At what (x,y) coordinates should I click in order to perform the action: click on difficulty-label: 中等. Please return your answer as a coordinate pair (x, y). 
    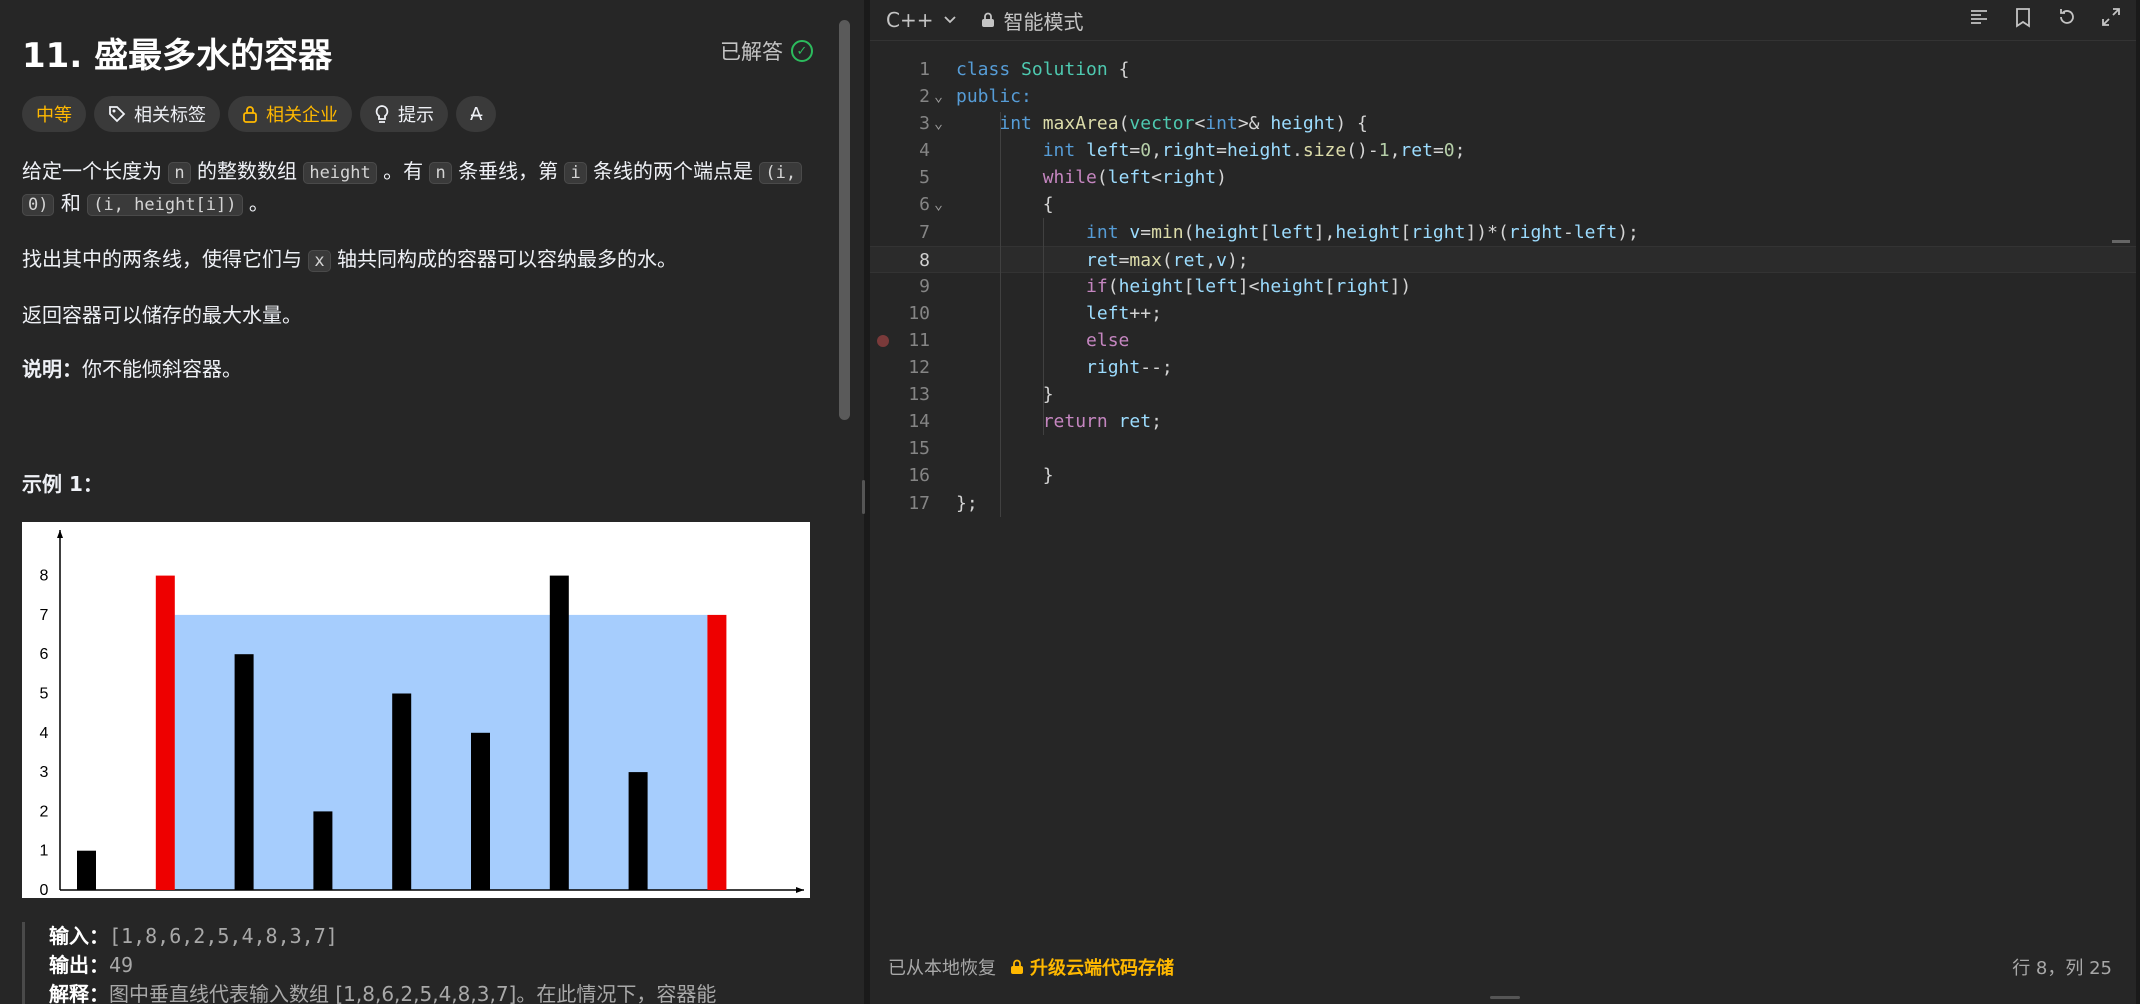
    Looking at the image, I should click on (54, 115).